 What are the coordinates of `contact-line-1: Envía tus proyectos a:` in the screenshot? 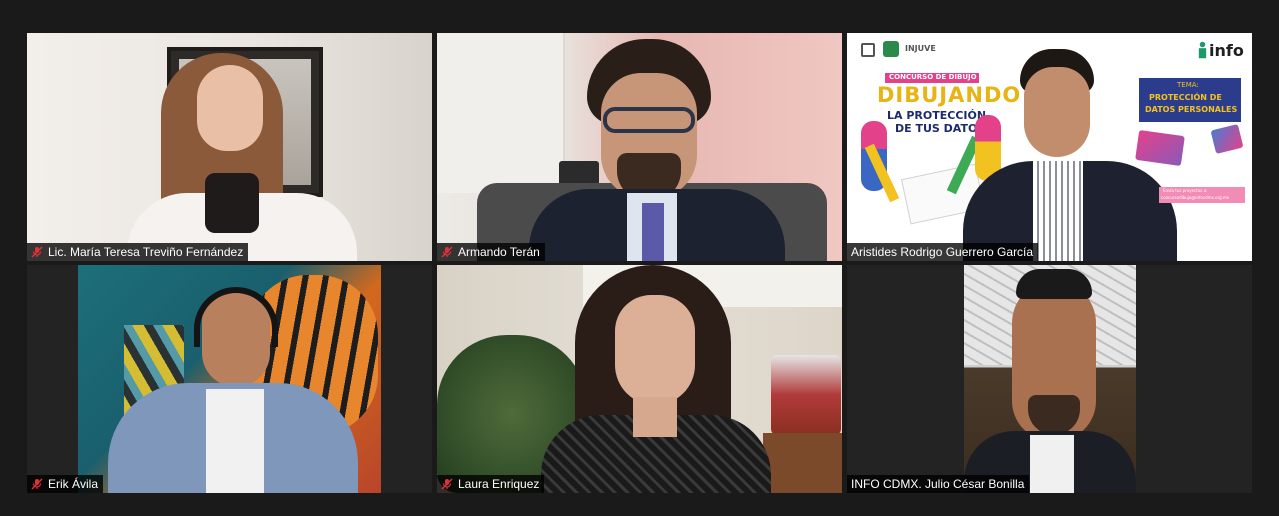 It's located at (1185, 190).